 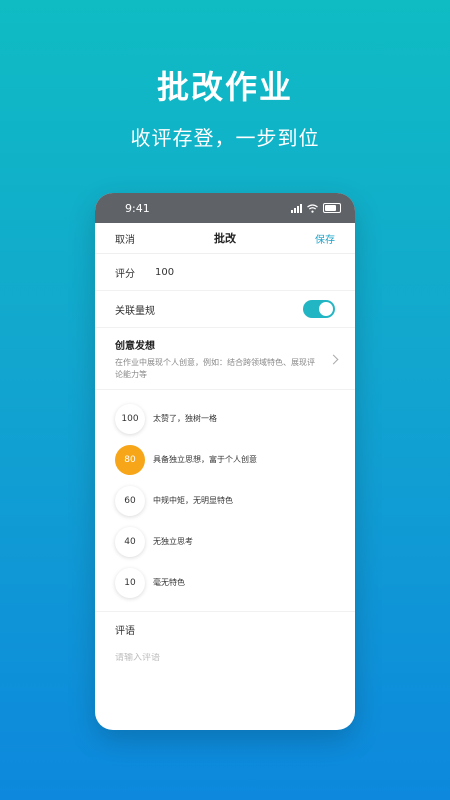 I want to click on score-row: 评分 100, so click(x=225, y=272).